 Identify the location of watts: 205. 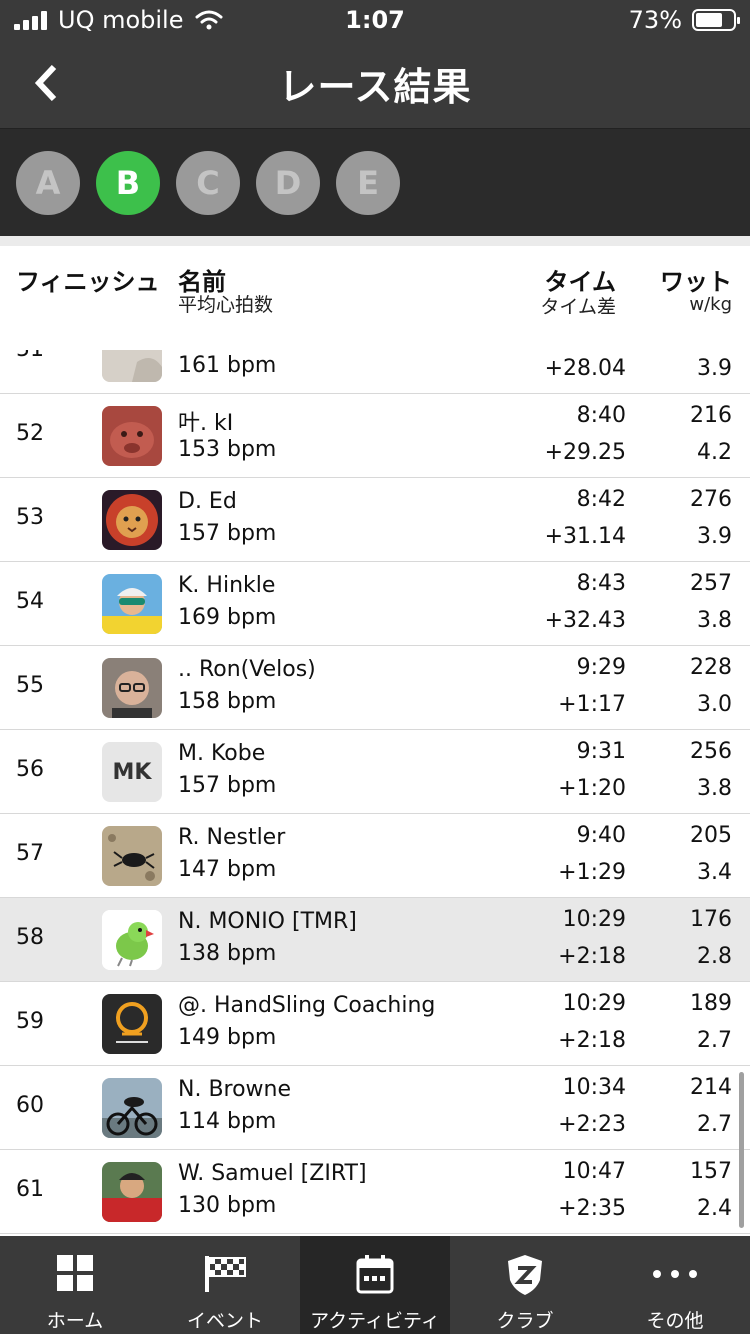
(711, 835).